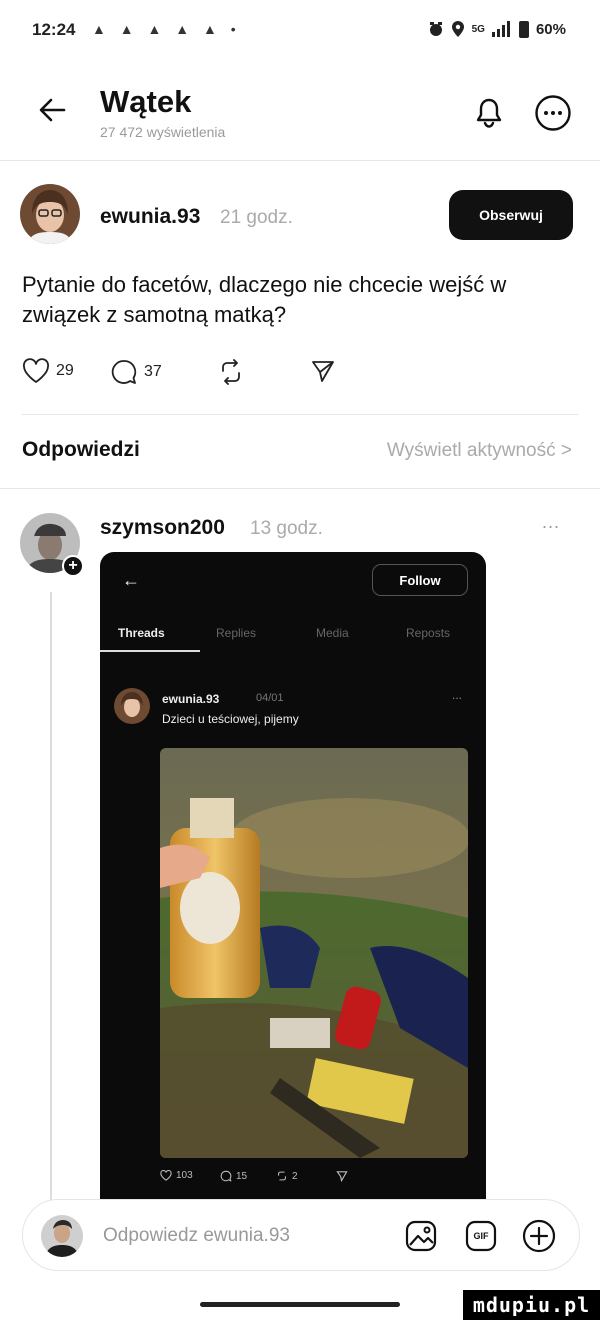  What do you see at coordinates (300, 30) in the screenshot?
I see `status-bar: 12:24 ▲ ▲ ▲ ▲ ▲ • 5G 60%` at bounding box center [300, 30].